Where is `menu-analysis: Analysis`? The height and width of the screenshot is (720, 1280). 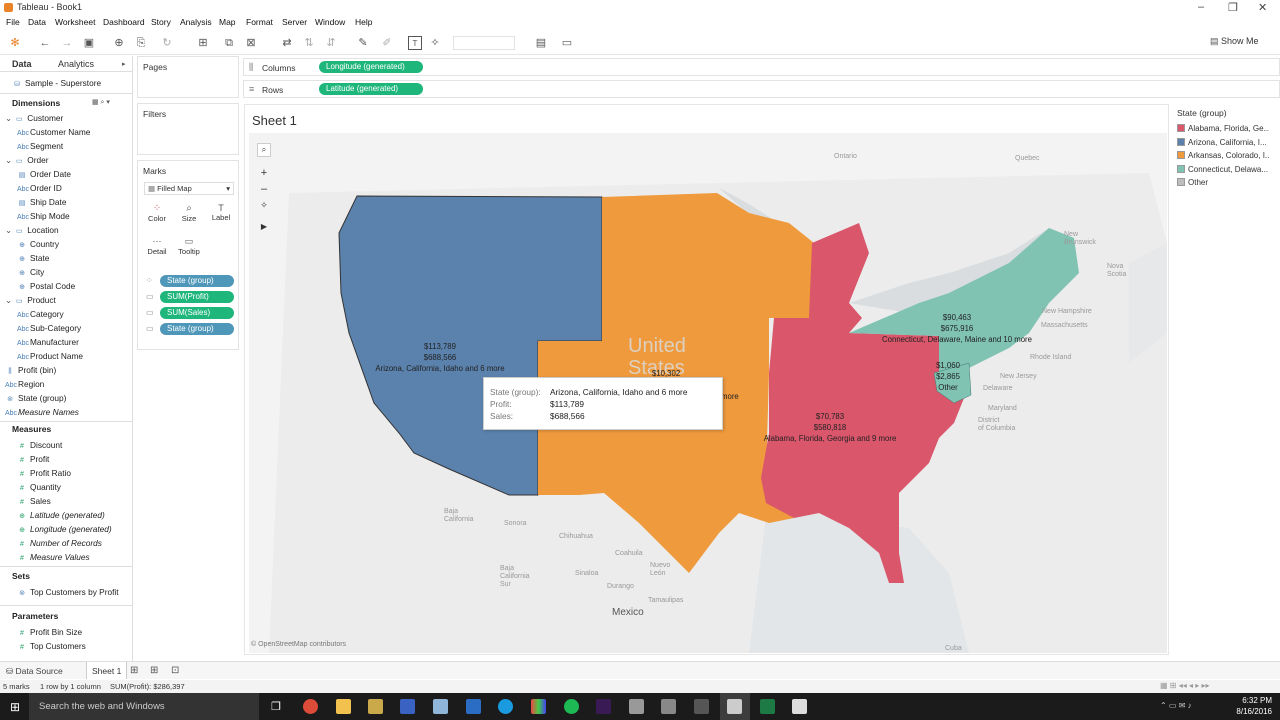
menu-analysis: Analysis is located at coordinates (196, 22).